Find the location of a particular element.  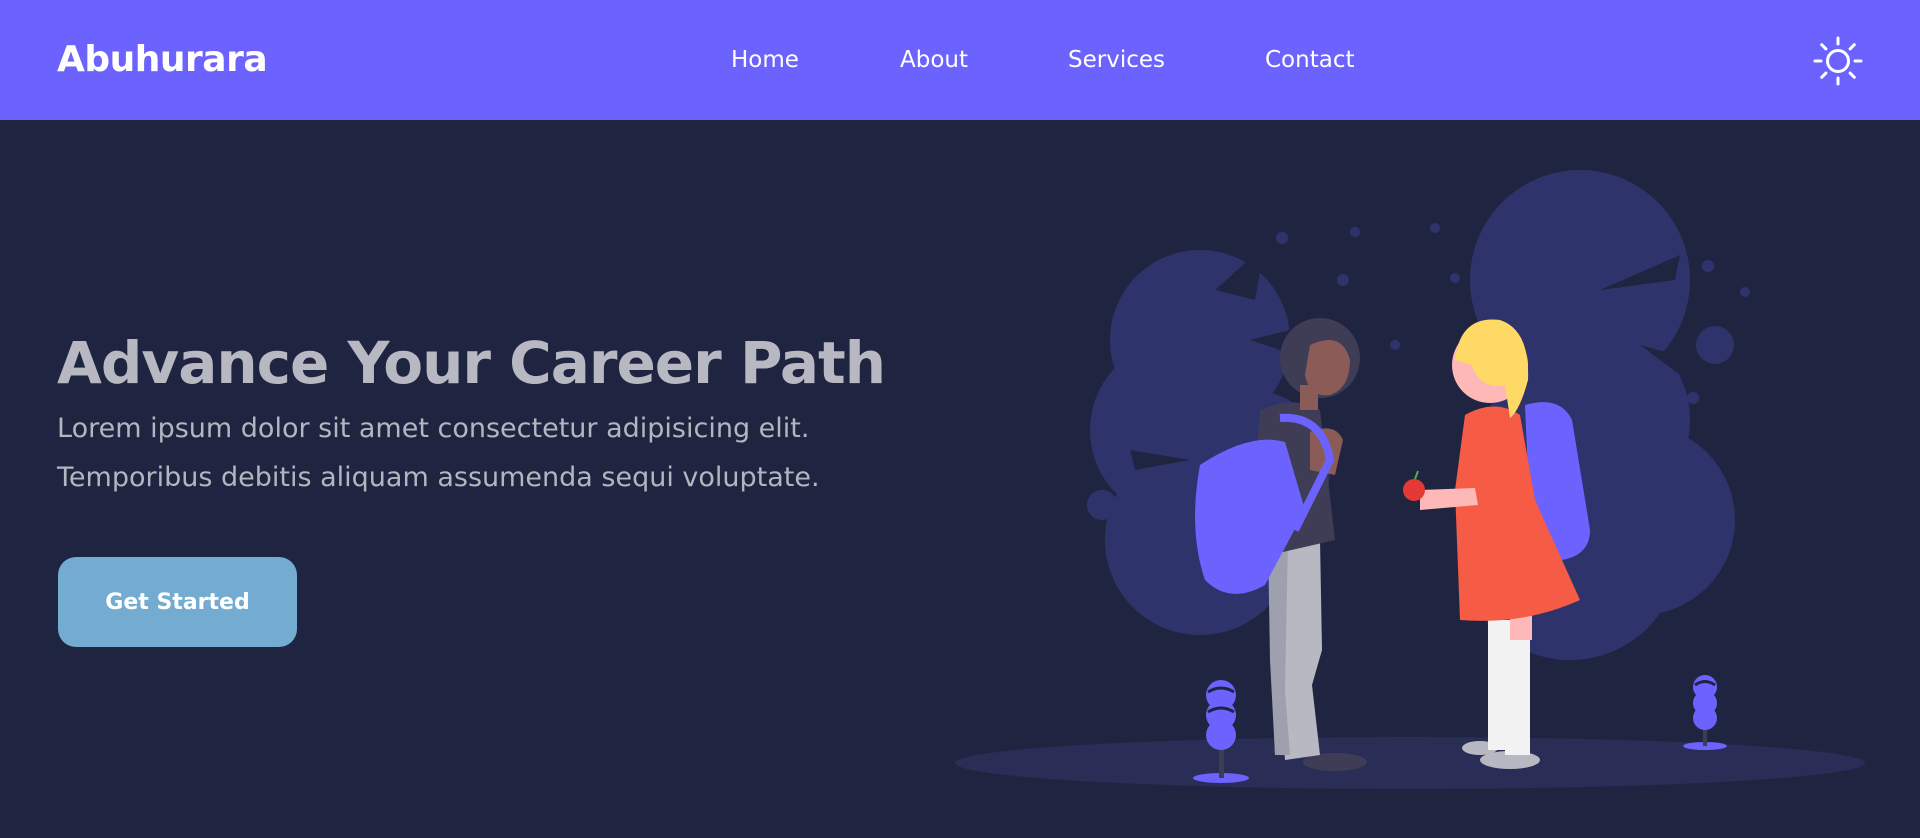

nav-links: Home About Services Contact is located at coordinates (960, 60).